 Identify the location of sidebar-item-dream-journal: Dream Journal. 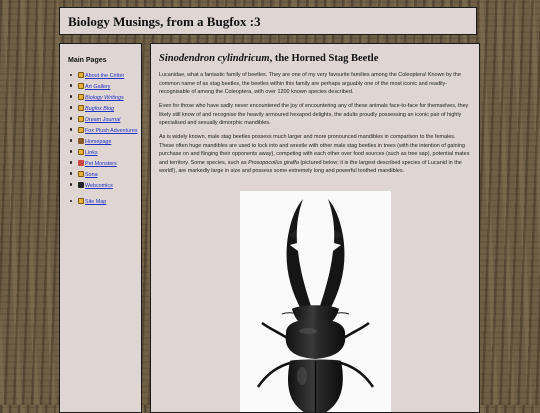
(103, 119).